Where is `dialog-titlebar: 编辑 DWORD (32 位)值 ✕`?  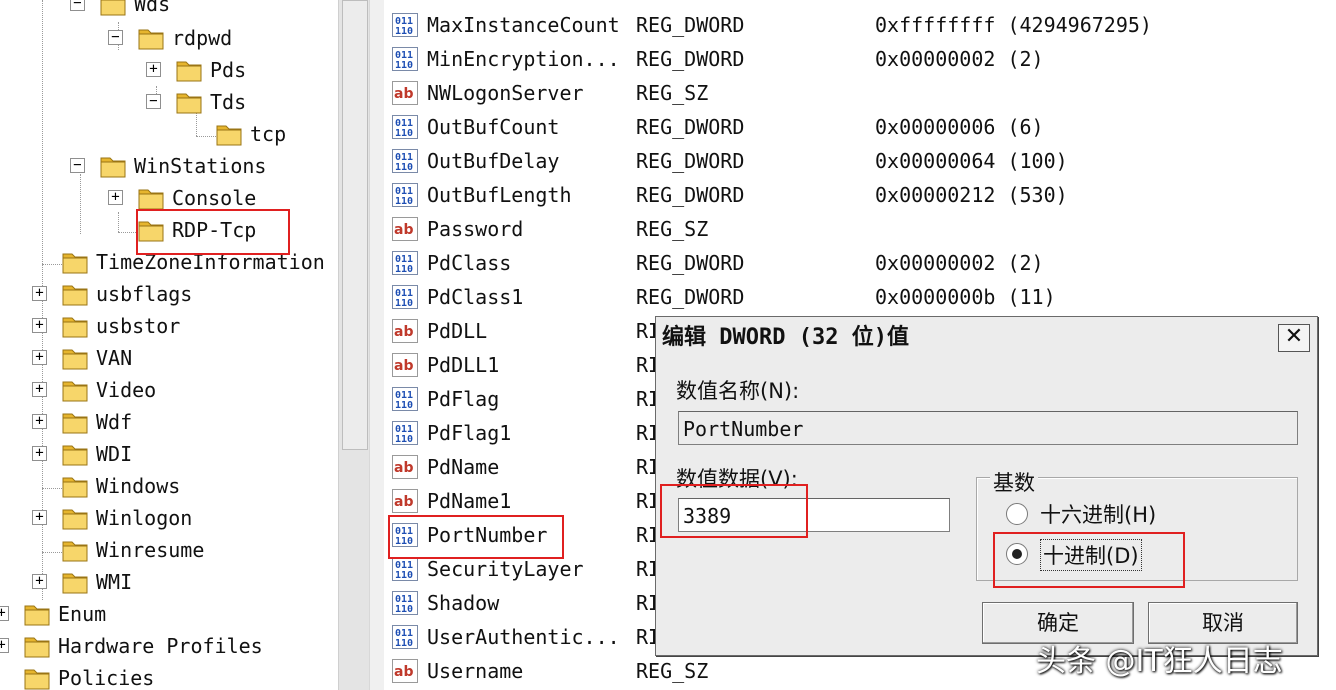
dialog-titlebar: 编辑 DWORD (32 位)值 ✕ is located at coordinates (986, 338).